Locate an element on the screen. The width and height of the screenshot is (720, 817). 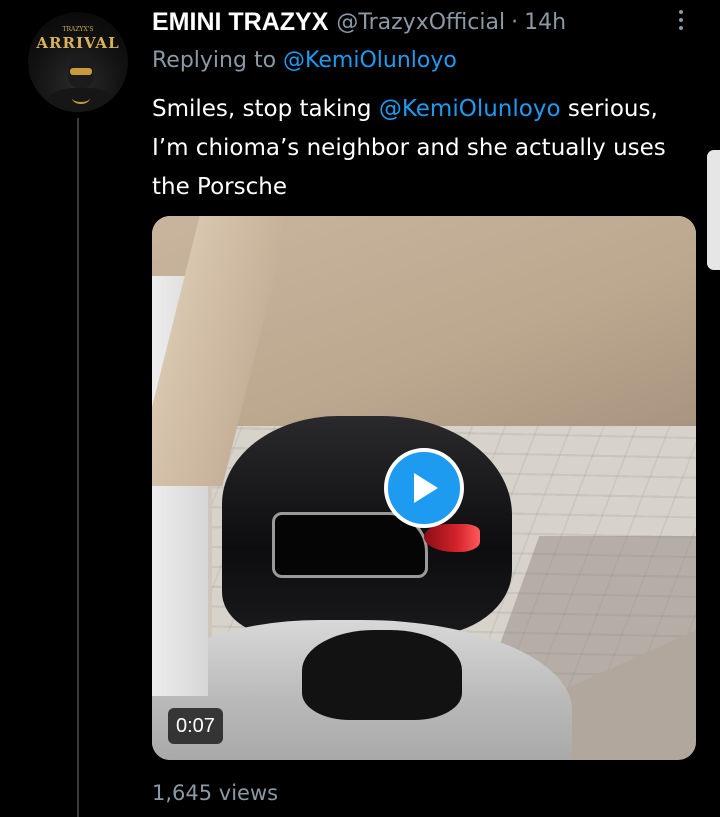
avatar-figure-chain is located at coordinates (81, 98).